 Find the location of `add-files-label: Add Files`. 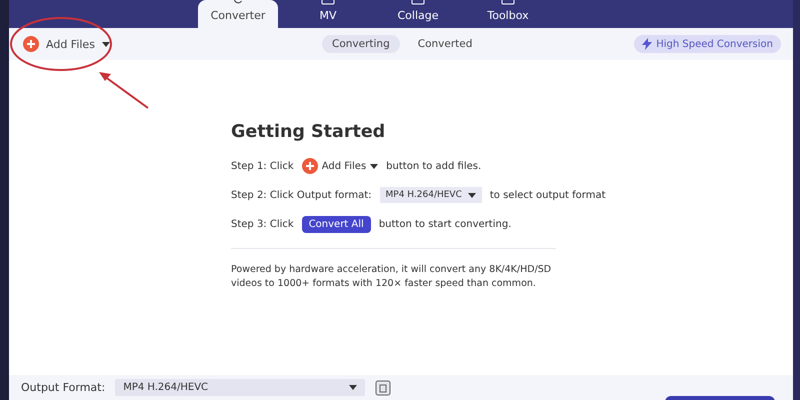

add-files-label: Add Files is located at coordinates (344, 166).